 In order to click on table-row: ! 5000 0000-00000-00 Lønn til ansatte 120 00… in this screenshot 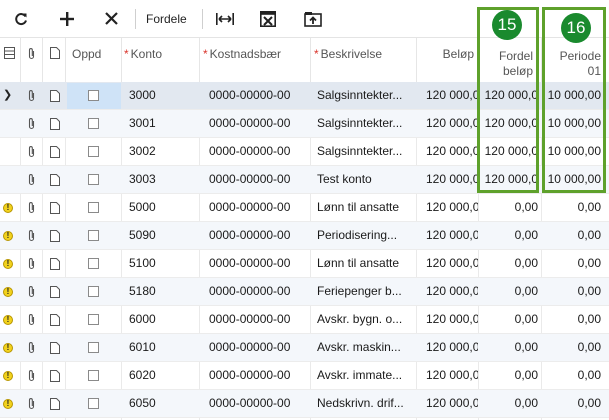, I will do `click(304, 208)`.